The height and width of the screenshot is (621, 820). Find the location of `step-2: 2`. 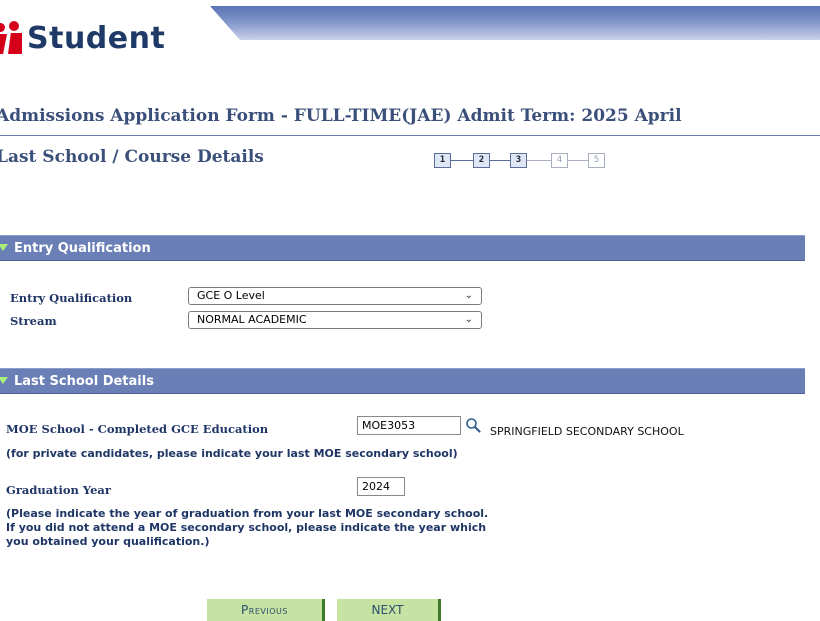

step-2: 2 is located at coordinates (481, 160).